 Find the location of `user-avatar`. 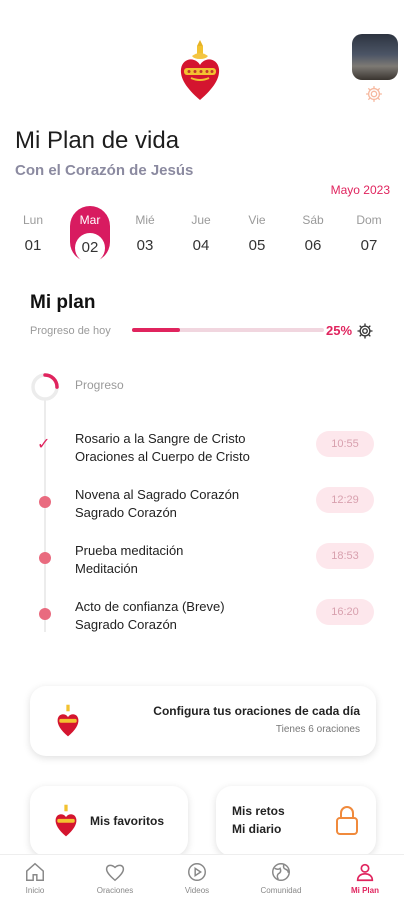

user-avatar is located at coordinates (375, 57).